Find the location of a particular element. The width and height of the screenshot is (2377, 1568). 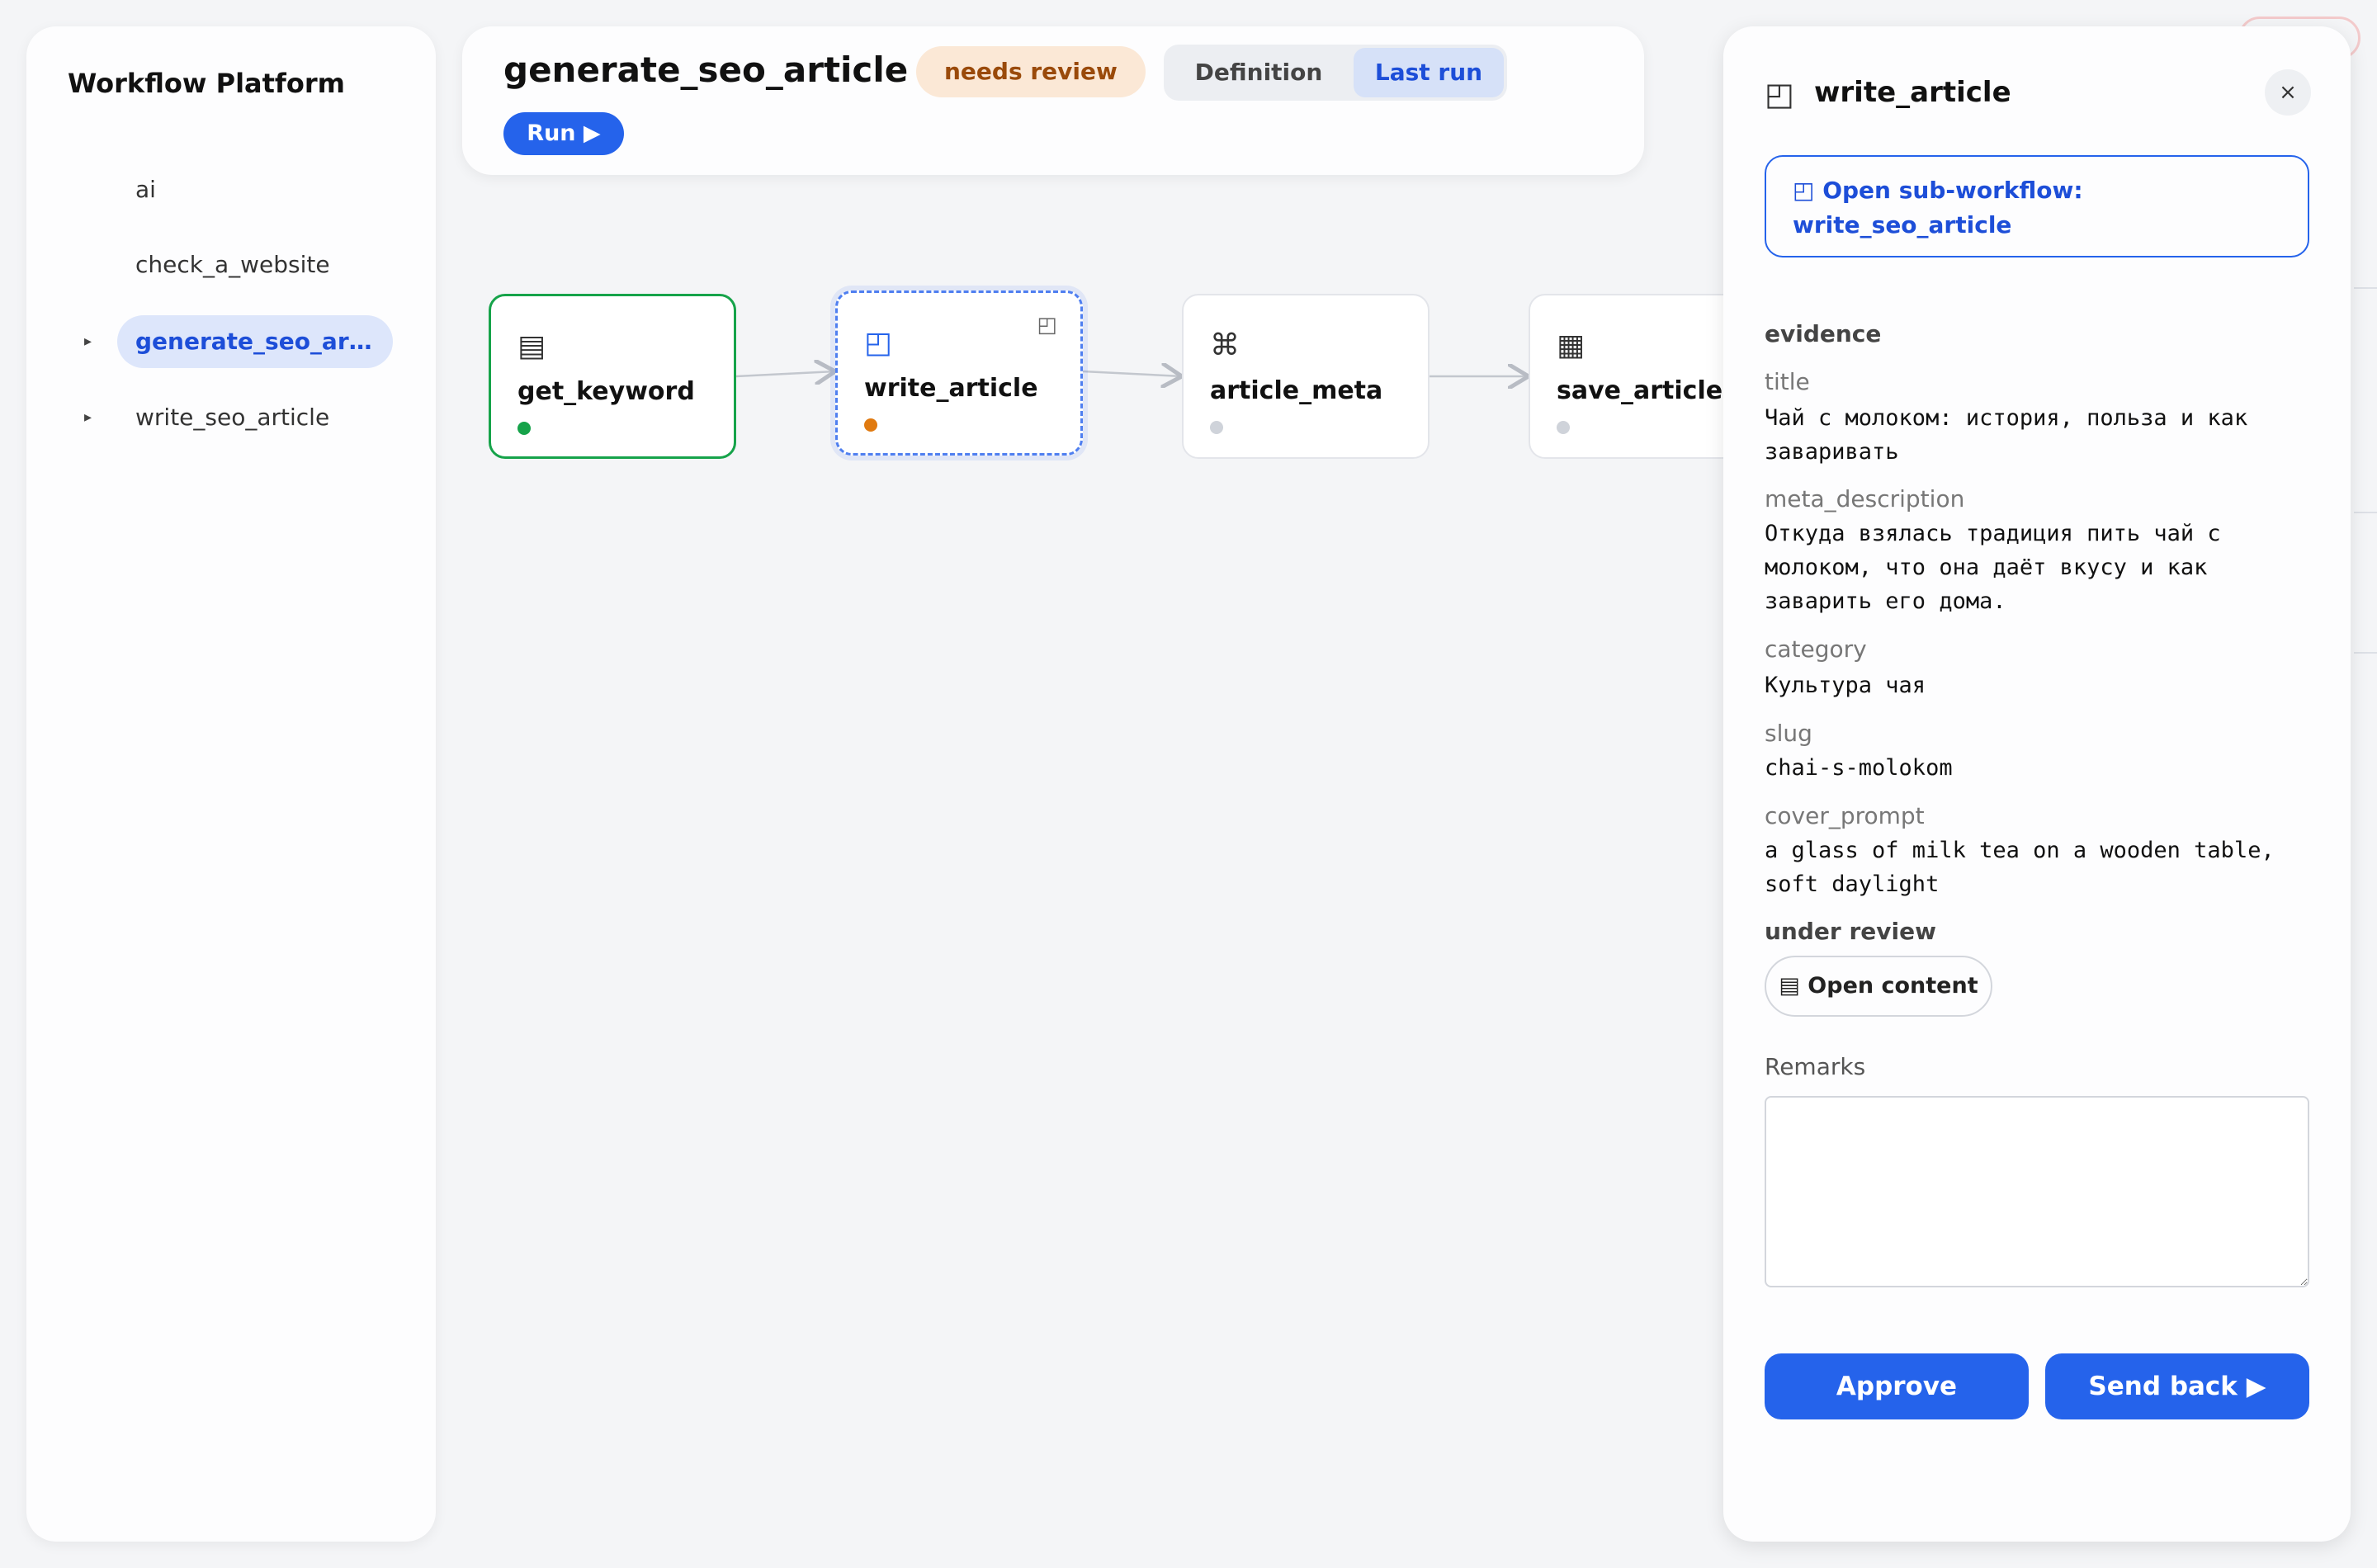

node-write-article: ◰ ◰ write_article is located at coordinates (959, 373).